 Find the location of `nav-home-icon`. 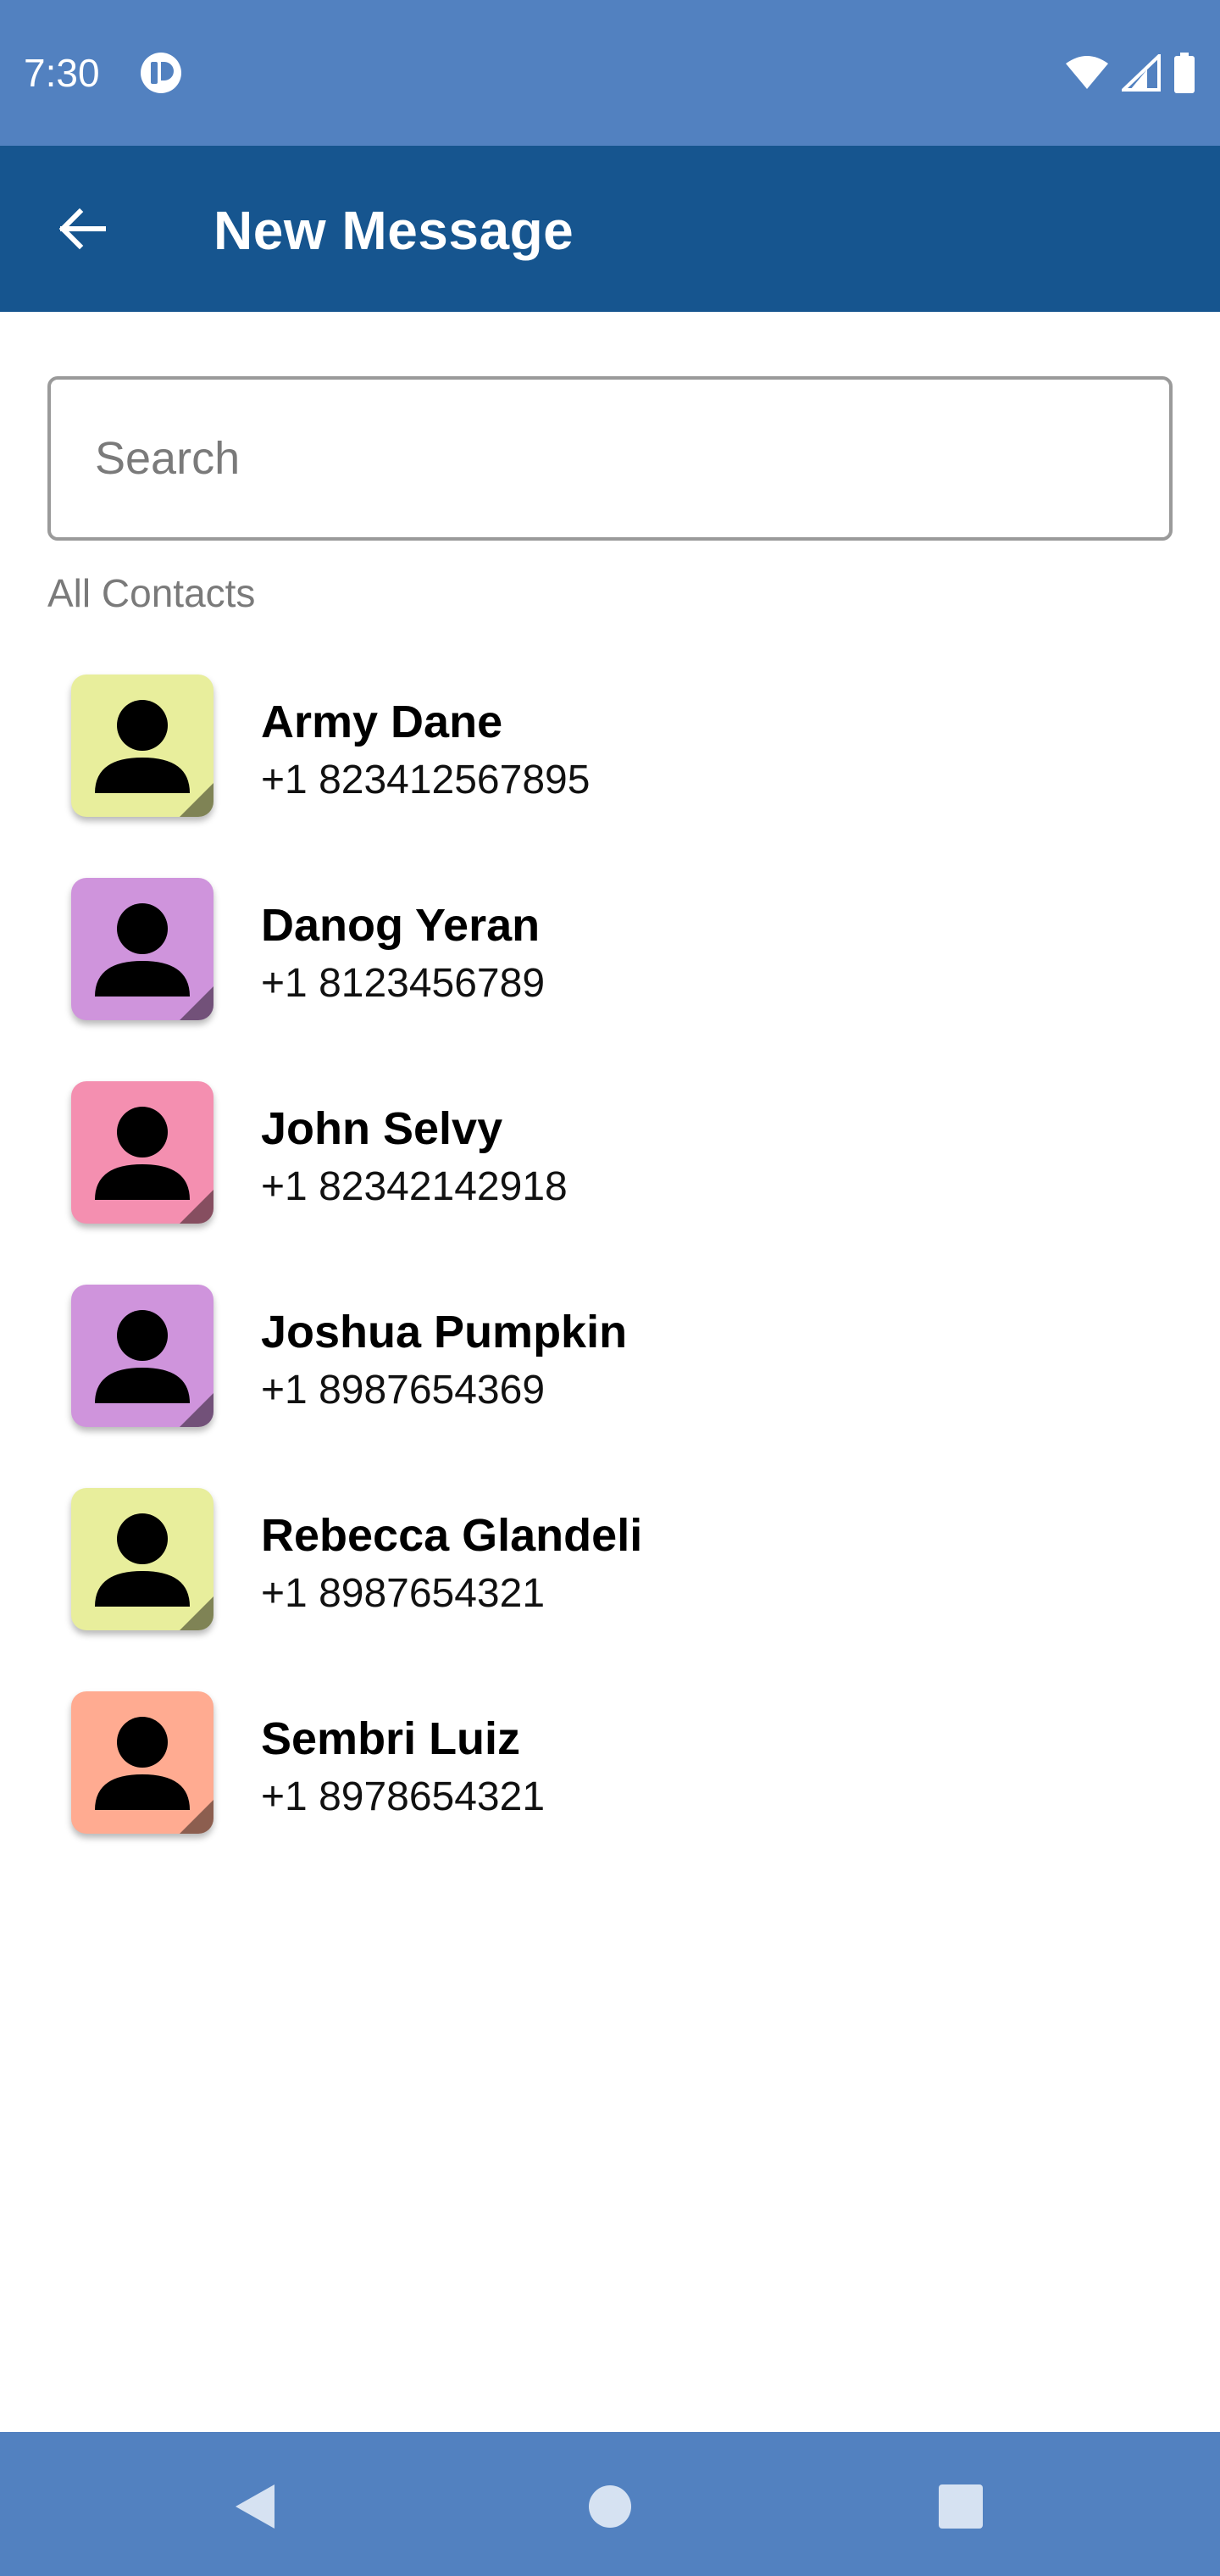

nav-home-icon is located at coordinates (610, 2506).